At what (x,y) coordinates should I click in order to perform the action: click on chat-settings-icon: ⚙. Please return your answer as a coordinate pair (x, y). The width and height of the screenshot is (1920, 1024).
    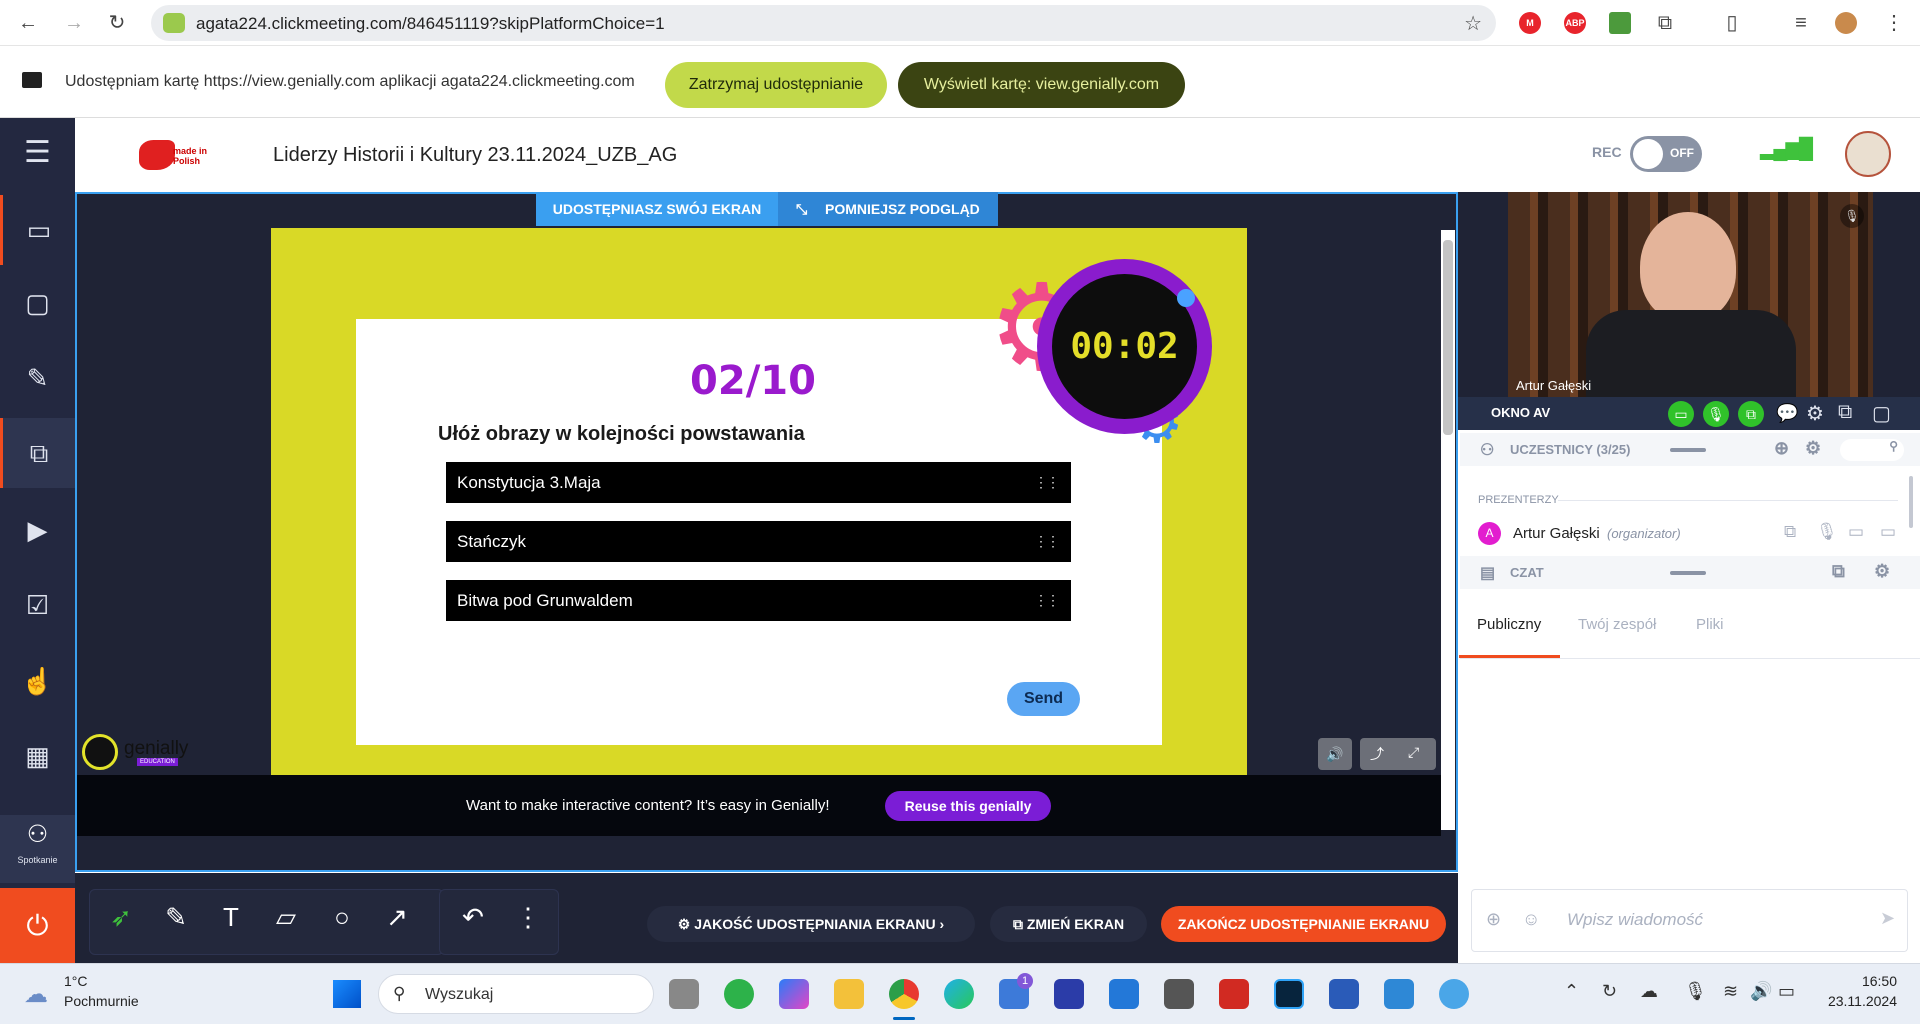
    Looking at the image, I should click on (1882, 571).